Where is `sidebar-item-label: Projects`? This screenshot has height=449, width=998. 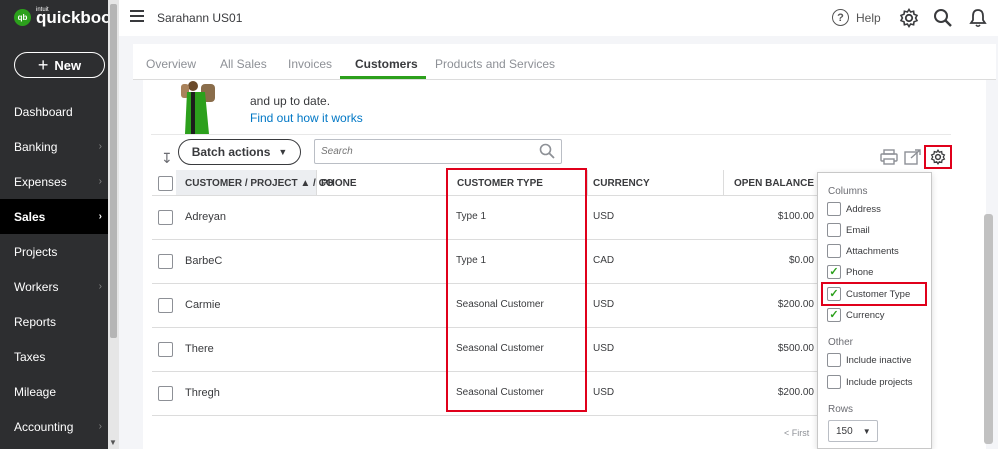 sidebar-item-label: Projects is located at coordinates (36, 251).